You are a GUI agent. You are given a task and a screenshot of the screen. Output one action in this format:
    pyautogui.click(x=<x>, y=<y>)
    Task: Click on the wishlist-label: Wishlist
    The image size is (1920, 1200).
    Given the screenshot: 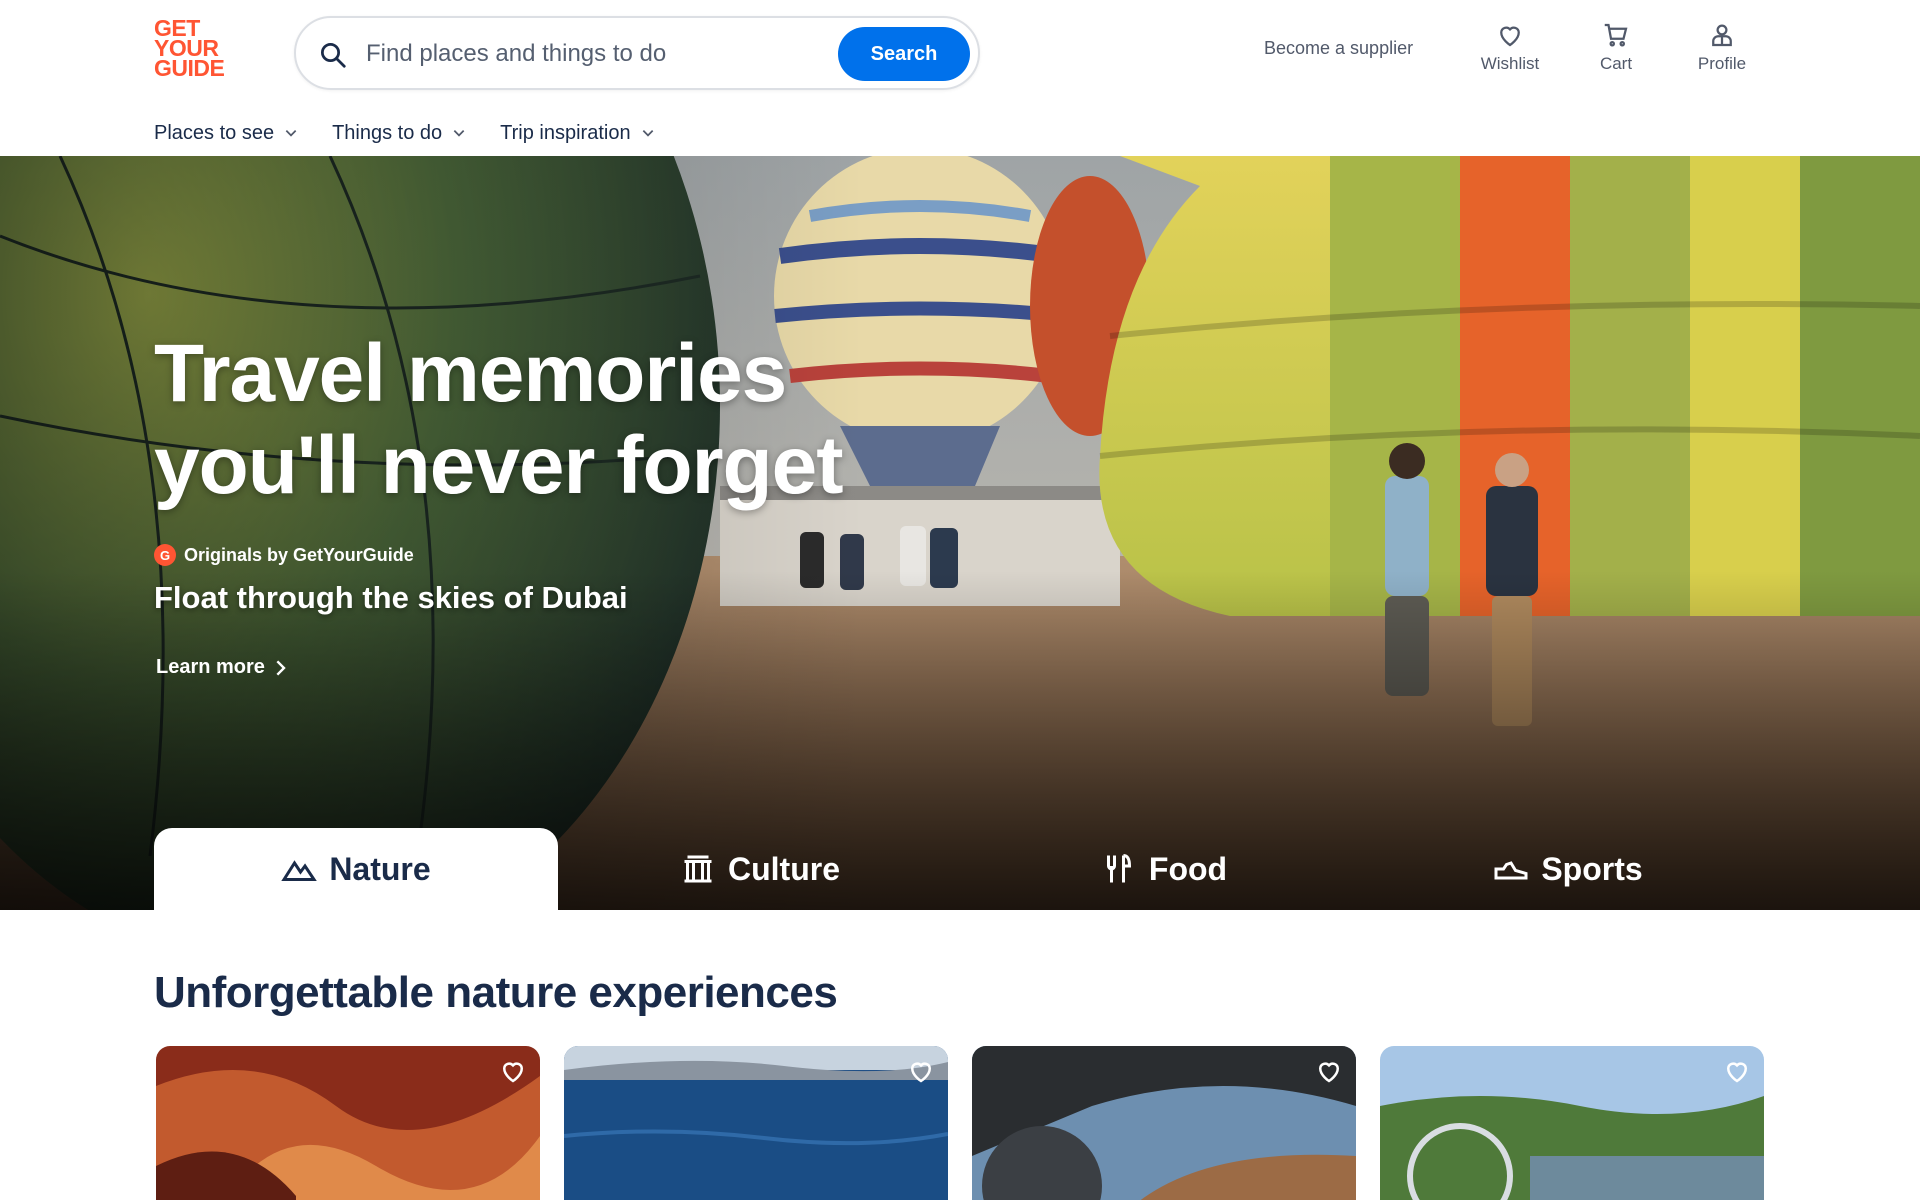 What is the action you would take?
    pyautogui.click(x=1510, y=63)
    